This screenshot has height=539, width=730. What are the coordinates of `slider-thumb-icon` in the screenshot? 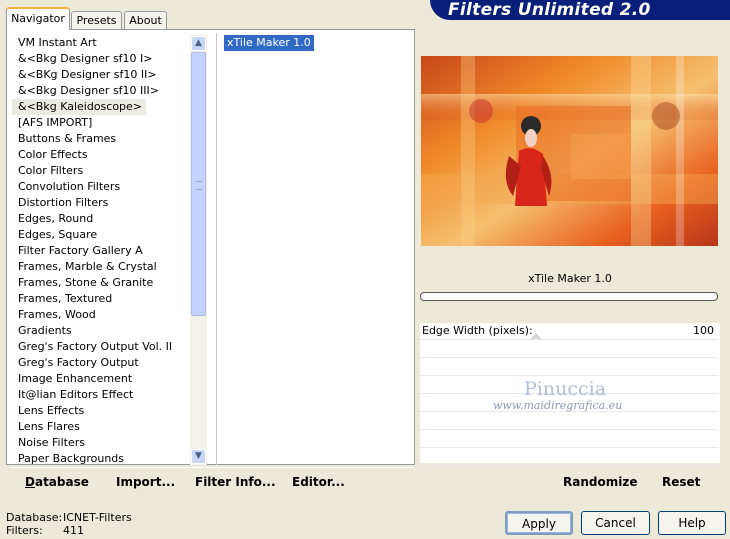 It's located at (536, 336).